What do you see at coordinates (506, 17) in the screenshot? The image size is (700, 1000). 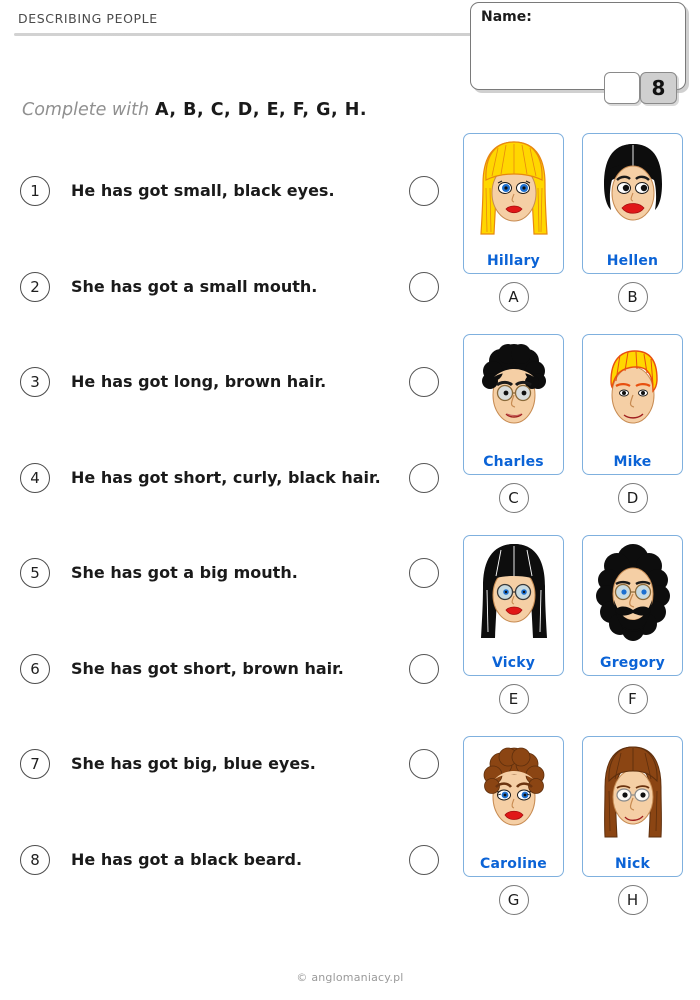 I see `name-label: Name:` at bounding box center [506, 17].